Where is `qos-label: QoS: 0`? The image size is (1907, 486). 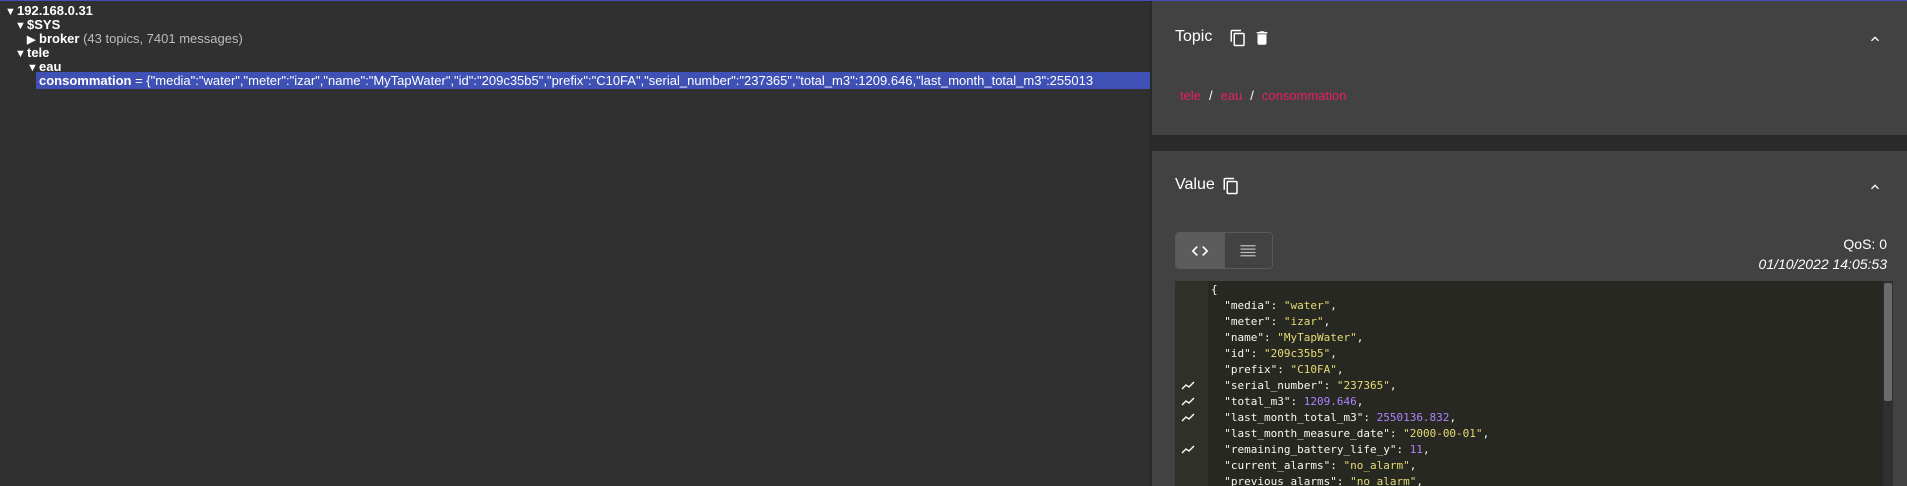 qos-label: QoS: 0 is located at coordinates (1865, 244).